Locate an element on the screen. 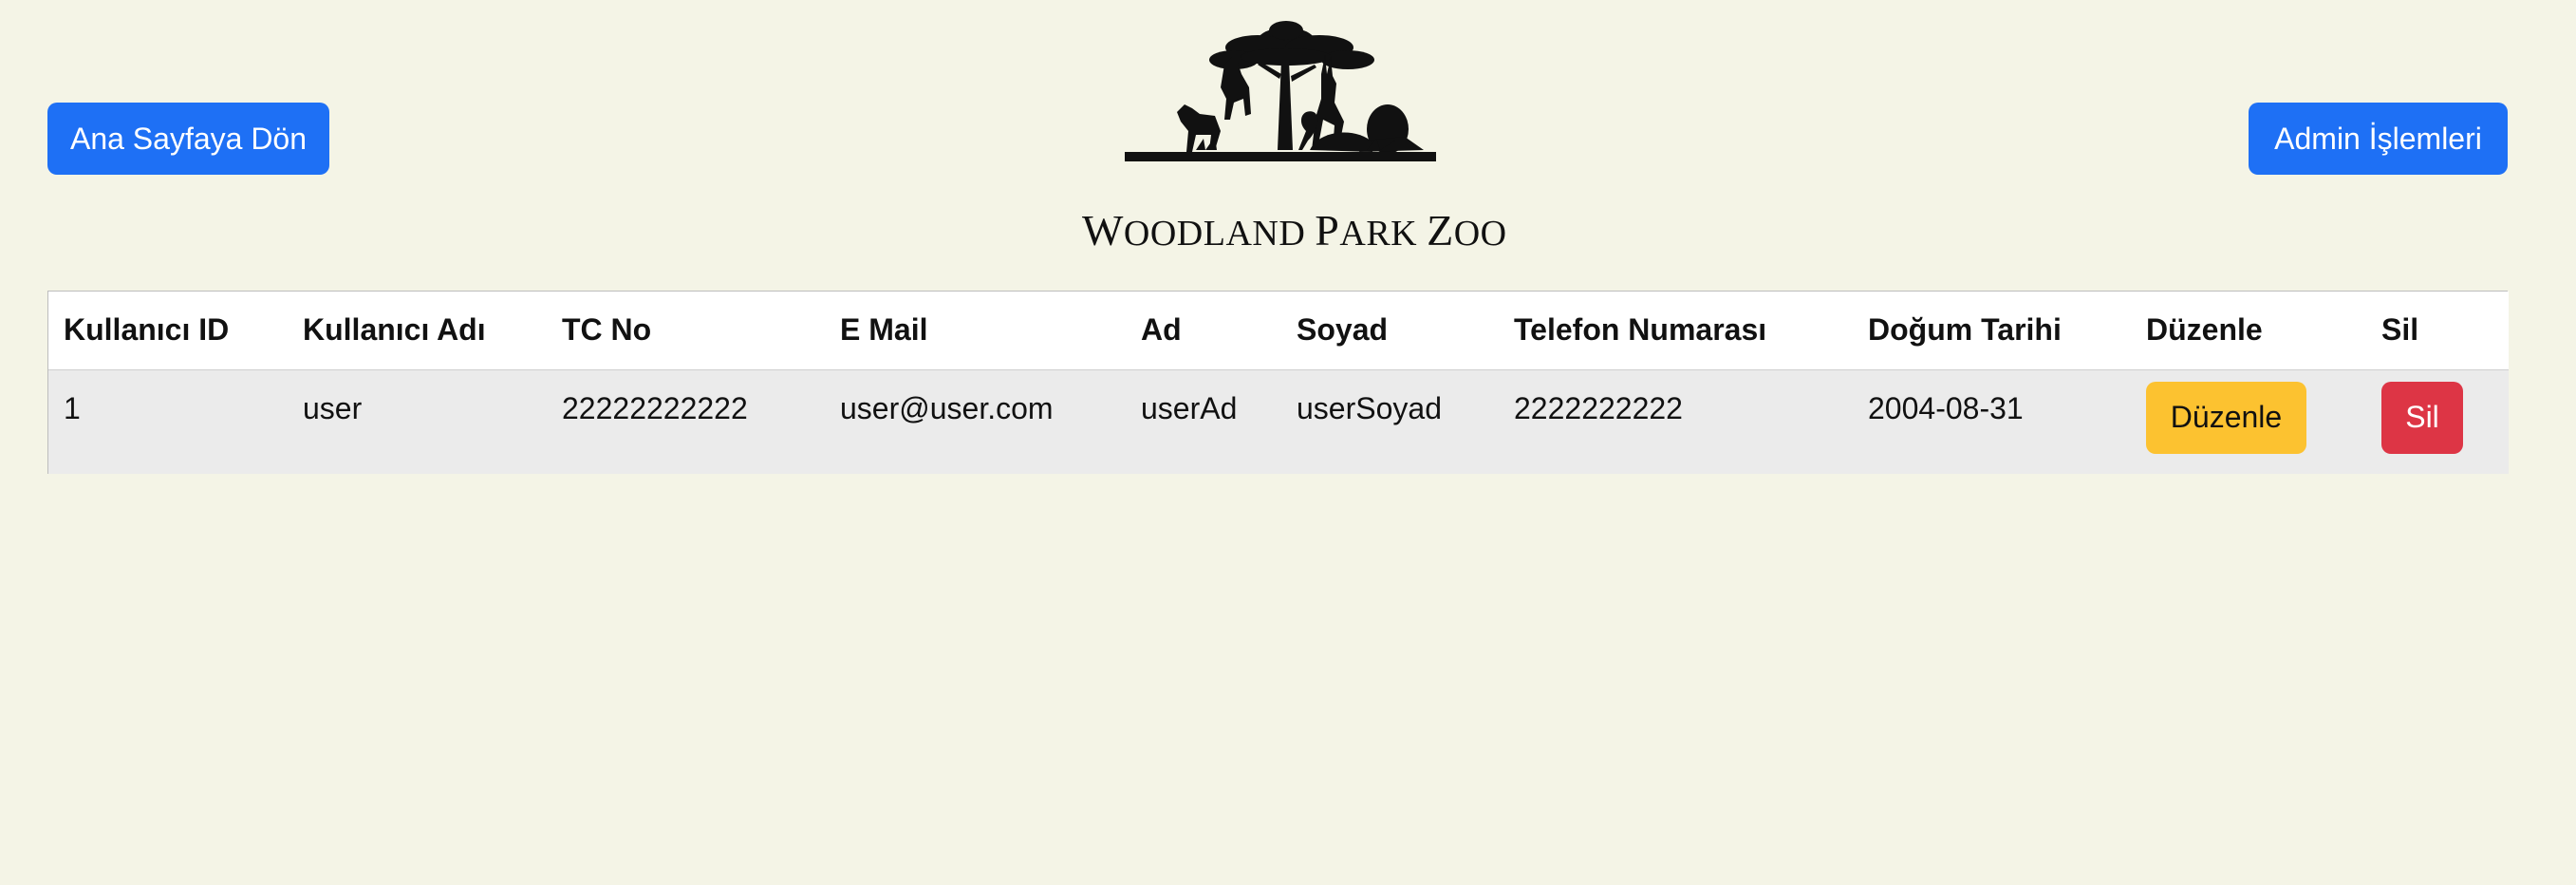 The height and width of the screenshot is (885, 2576). column-header-email: E Mail is located at coordinates (976, 331).